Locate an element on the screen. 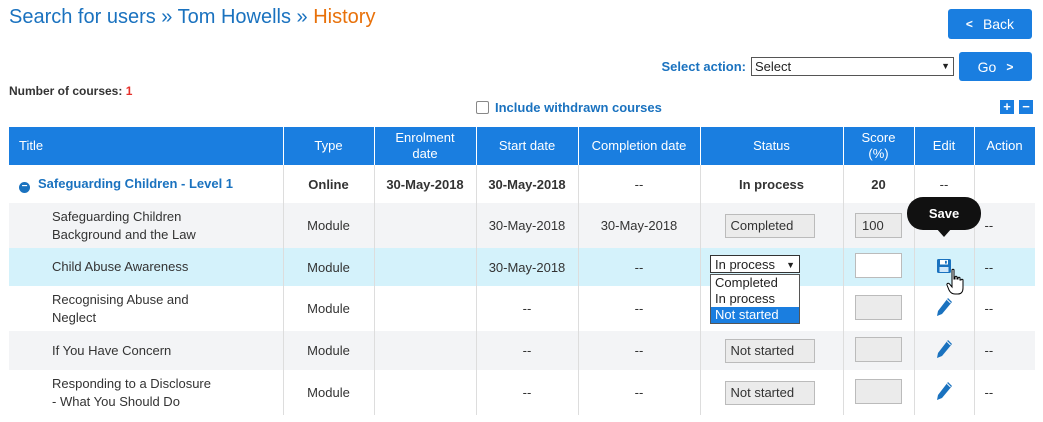  course-start-date: 30-May-2018 is located at coordinates (527, 184).